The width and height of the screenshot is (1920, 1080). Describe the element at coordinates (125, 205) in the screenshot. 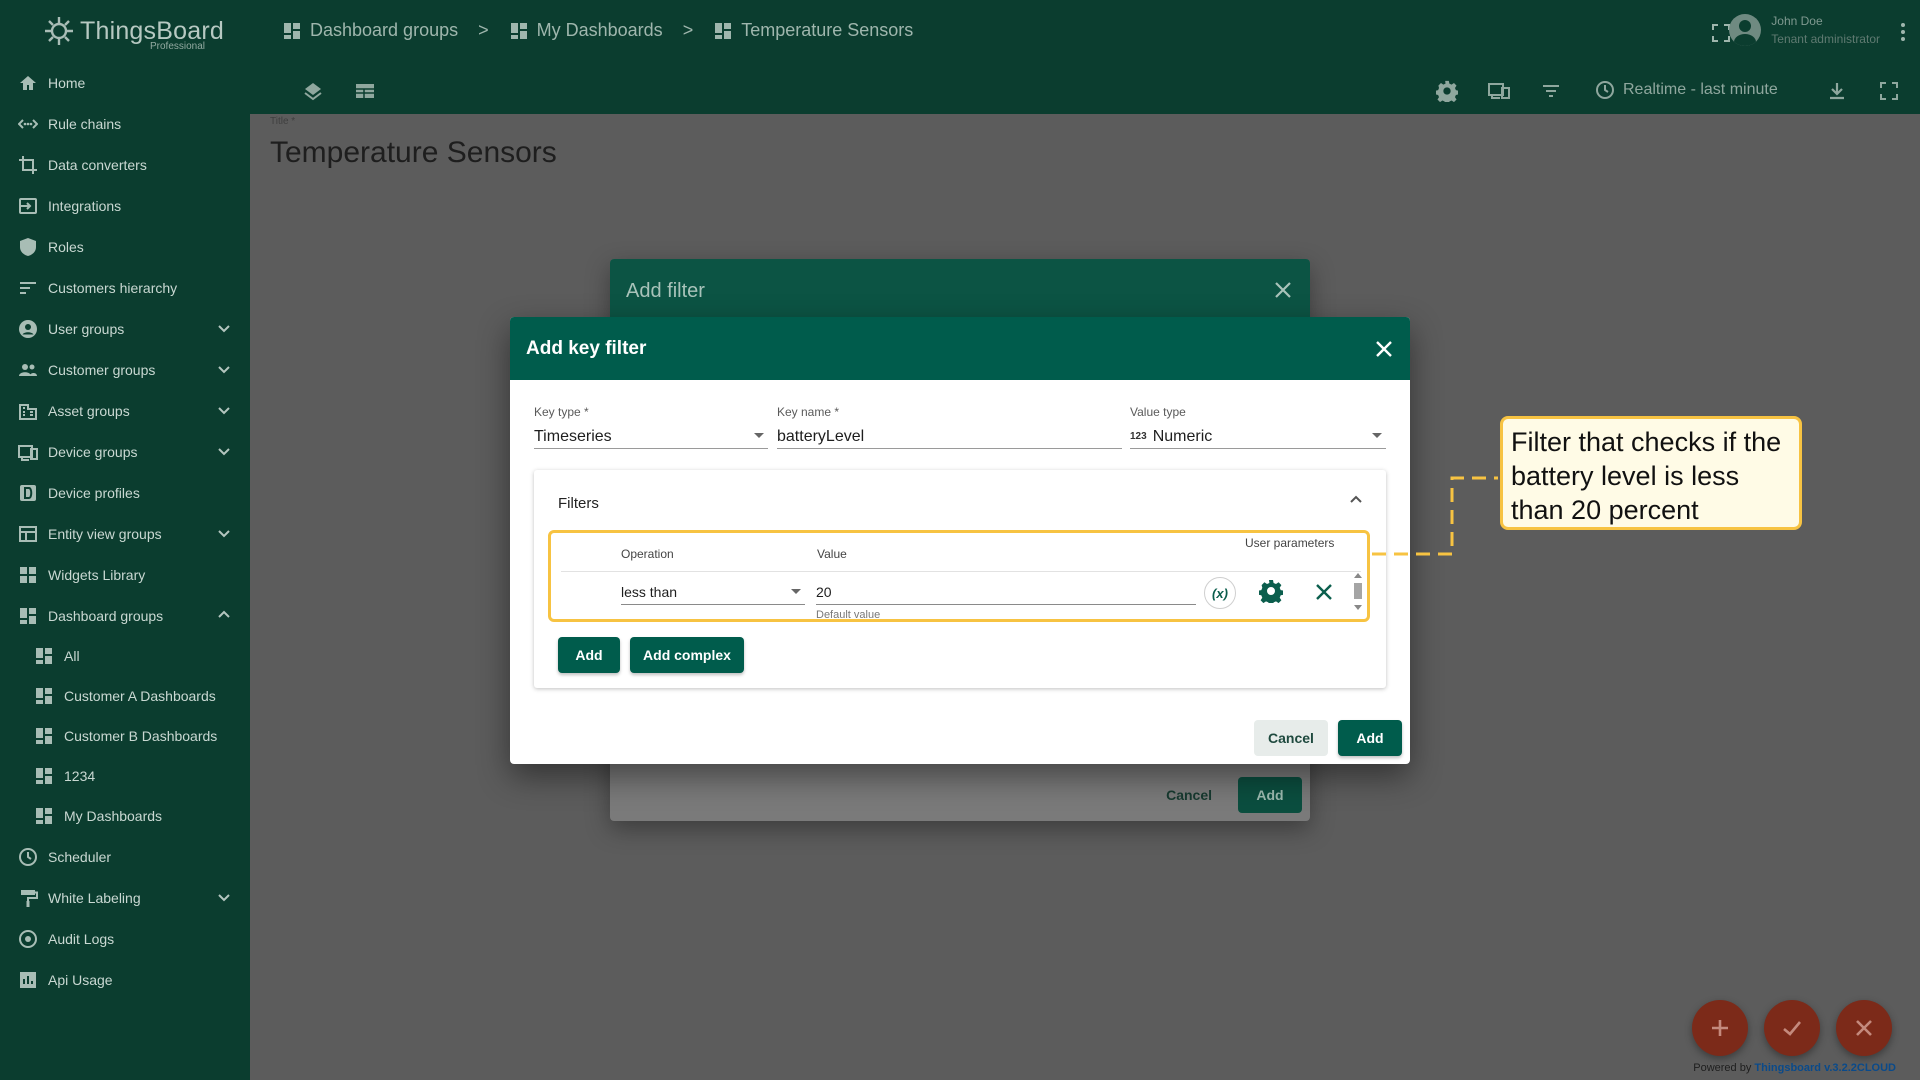

I see `sidebar-item-integrations: Integrations` at that location.